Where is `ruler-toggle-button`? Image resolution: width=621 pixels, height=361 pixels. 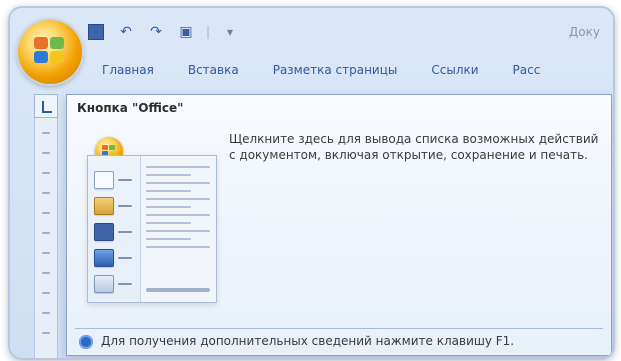 ruler-toggle-button is located at coordinates (46, 106).